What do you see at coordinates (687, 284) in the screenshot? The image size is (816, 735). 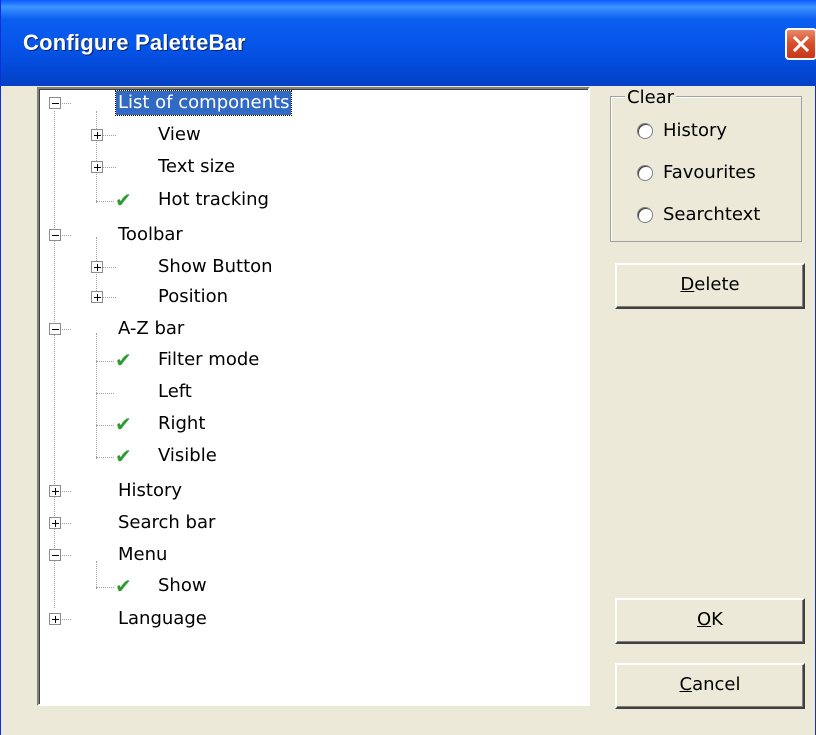 I see `delete-mnemonic: D` at bounding box center [687, 284].